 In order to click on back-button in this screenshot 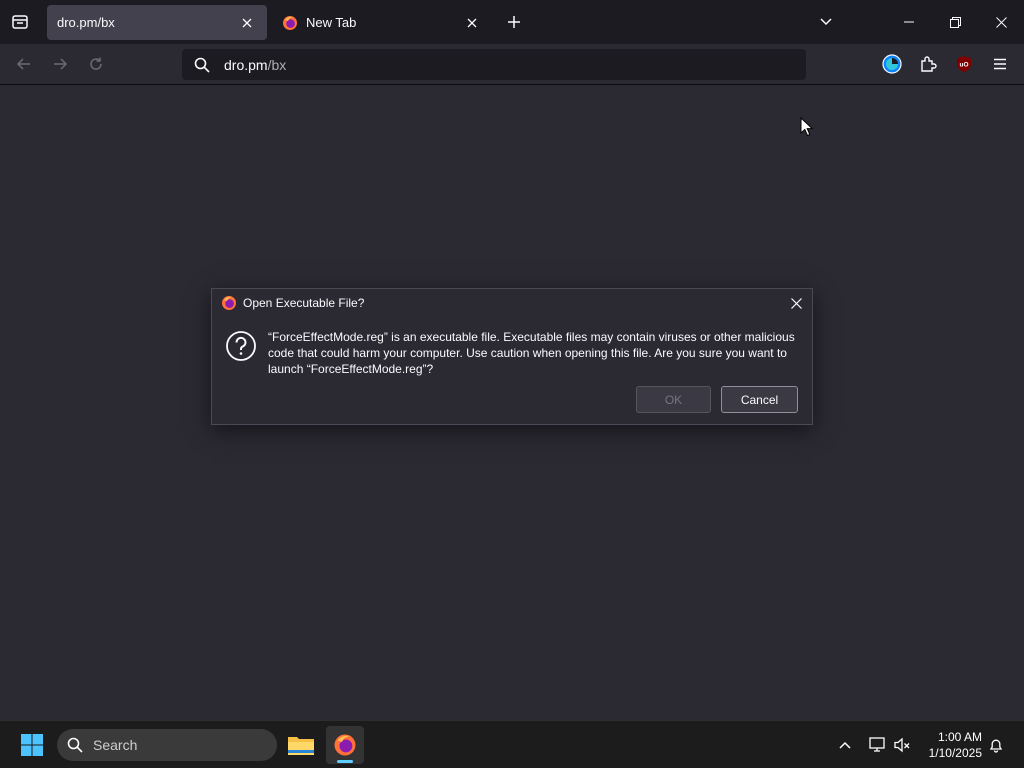, I will do `click(24, 64)`.